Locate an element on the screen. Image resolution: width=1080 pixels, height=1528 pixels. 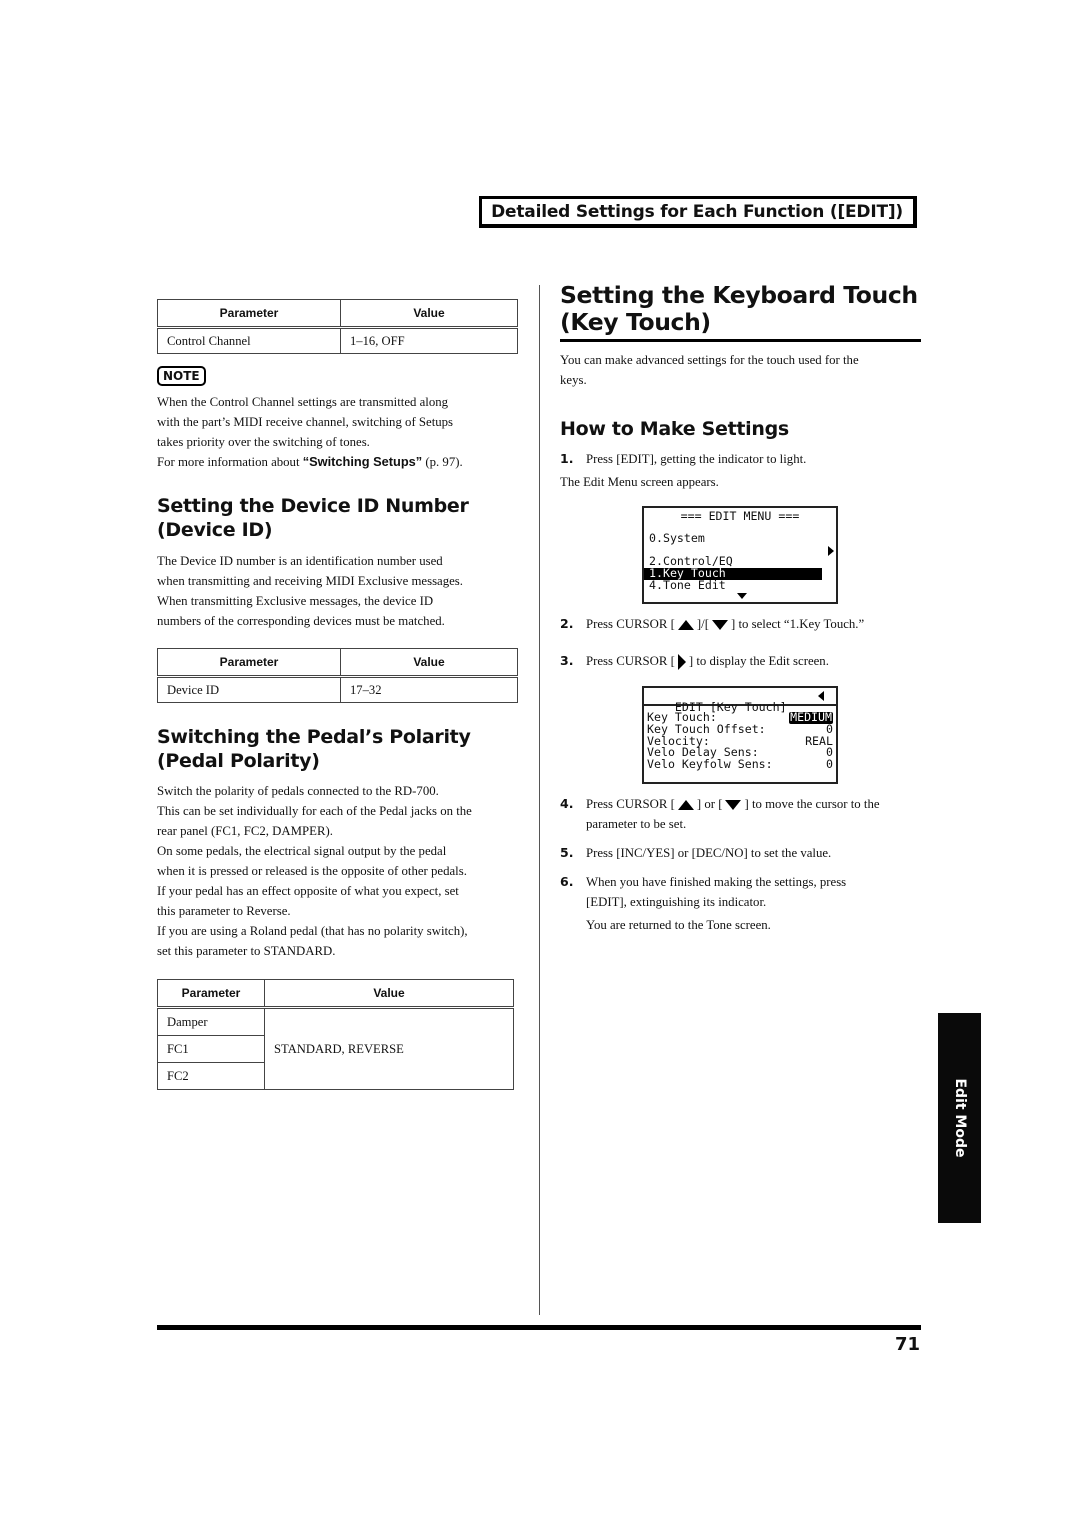
heading-line: (Device ID) is located at coordinates (215, 530).